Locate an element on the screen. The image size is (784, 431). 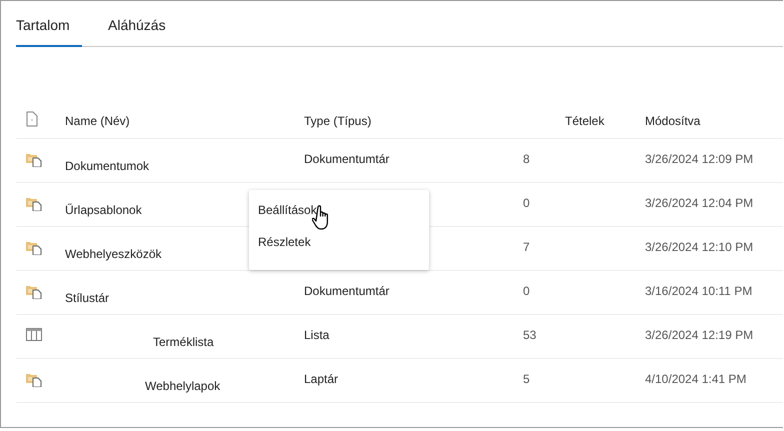
table-cell: Laptár is located at coordinates (321, 379).